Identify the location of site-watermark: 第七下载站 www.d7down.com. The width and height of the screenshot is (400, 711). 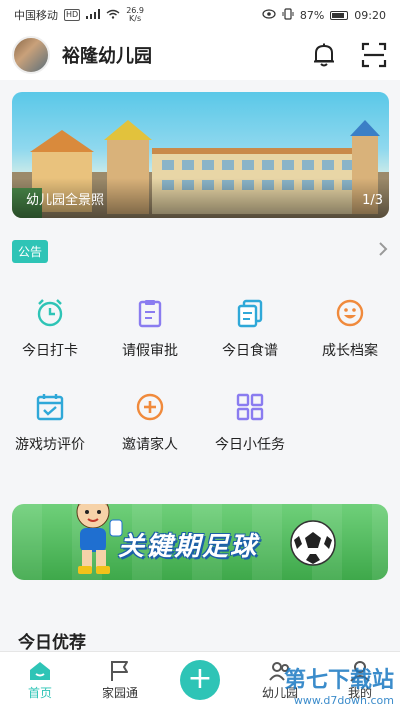
(339, 684).